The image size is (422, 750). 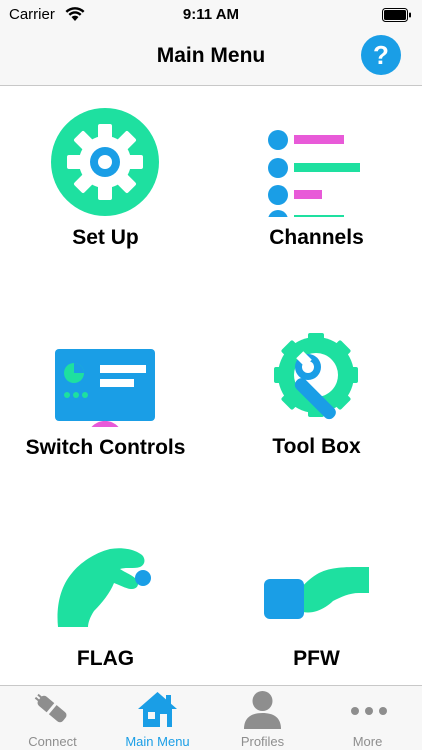 I want to click on tab-profiles-label: Profiles, so click(x=262, y=741).